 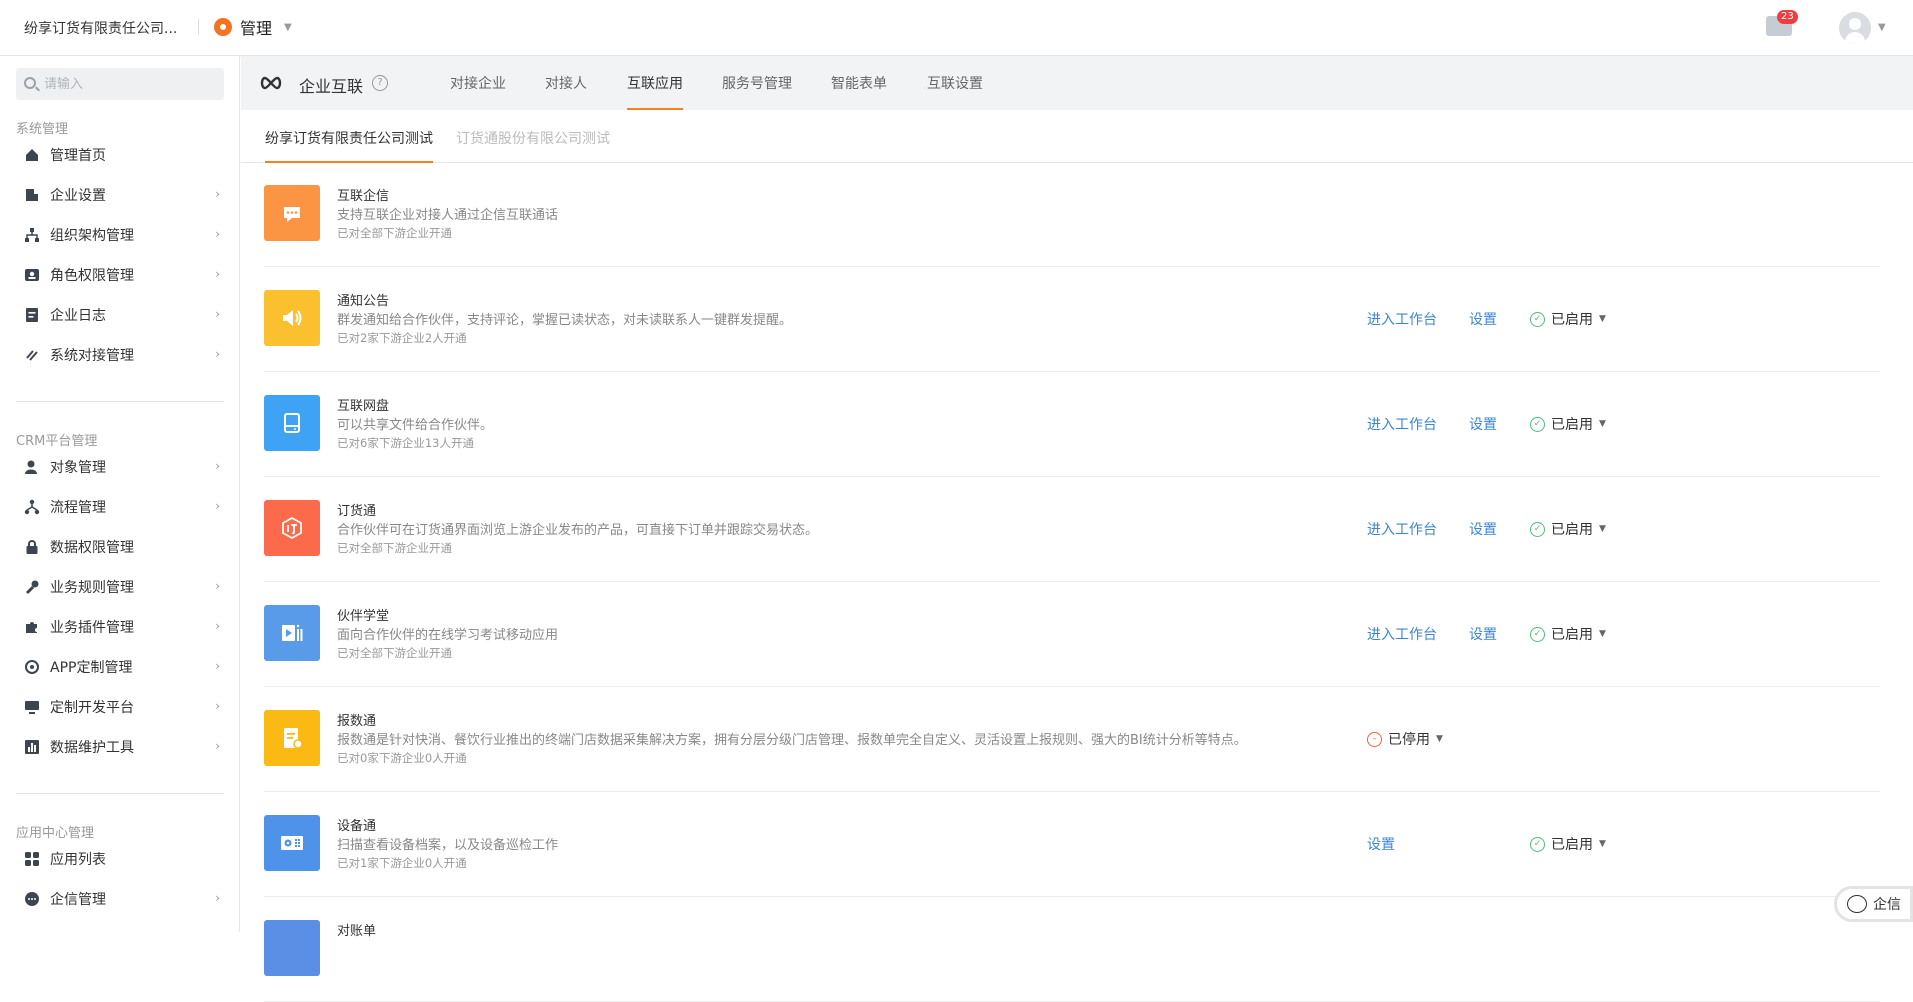 What do you see at coordinates (92, 588) in the screenshot?
I see `sidebar-item-label: 业务规则管理` at bounding box center [92, 588].